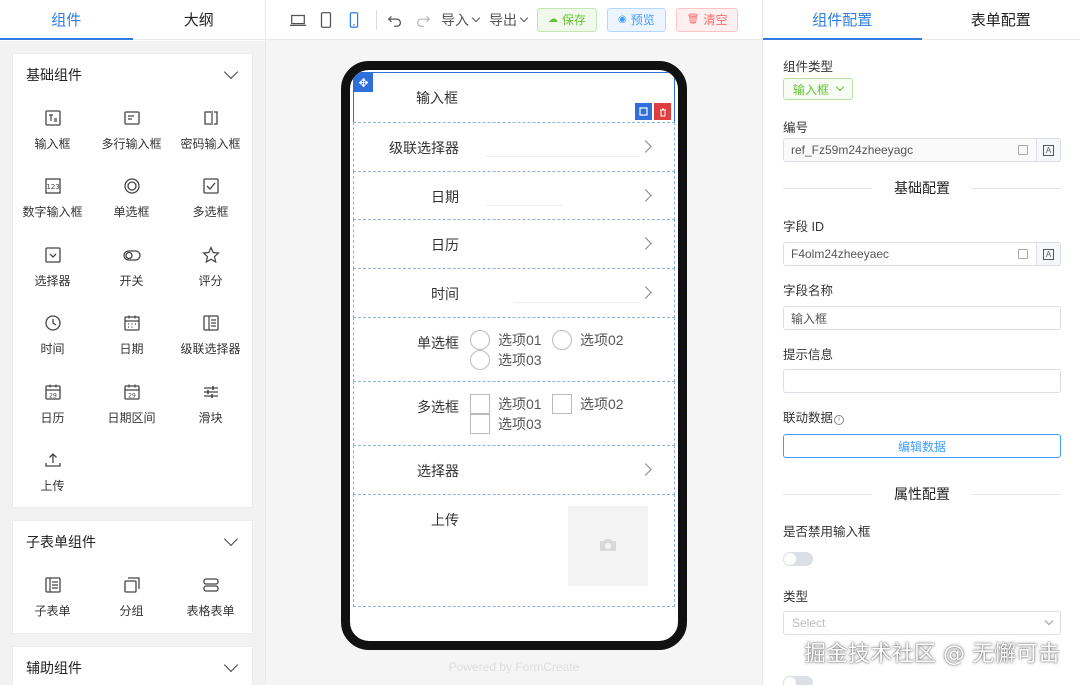  What do you see at coordinates (52, 336) in the screenshot?
I see `component-item-clock: 时间` at bounding box center [52, 336].